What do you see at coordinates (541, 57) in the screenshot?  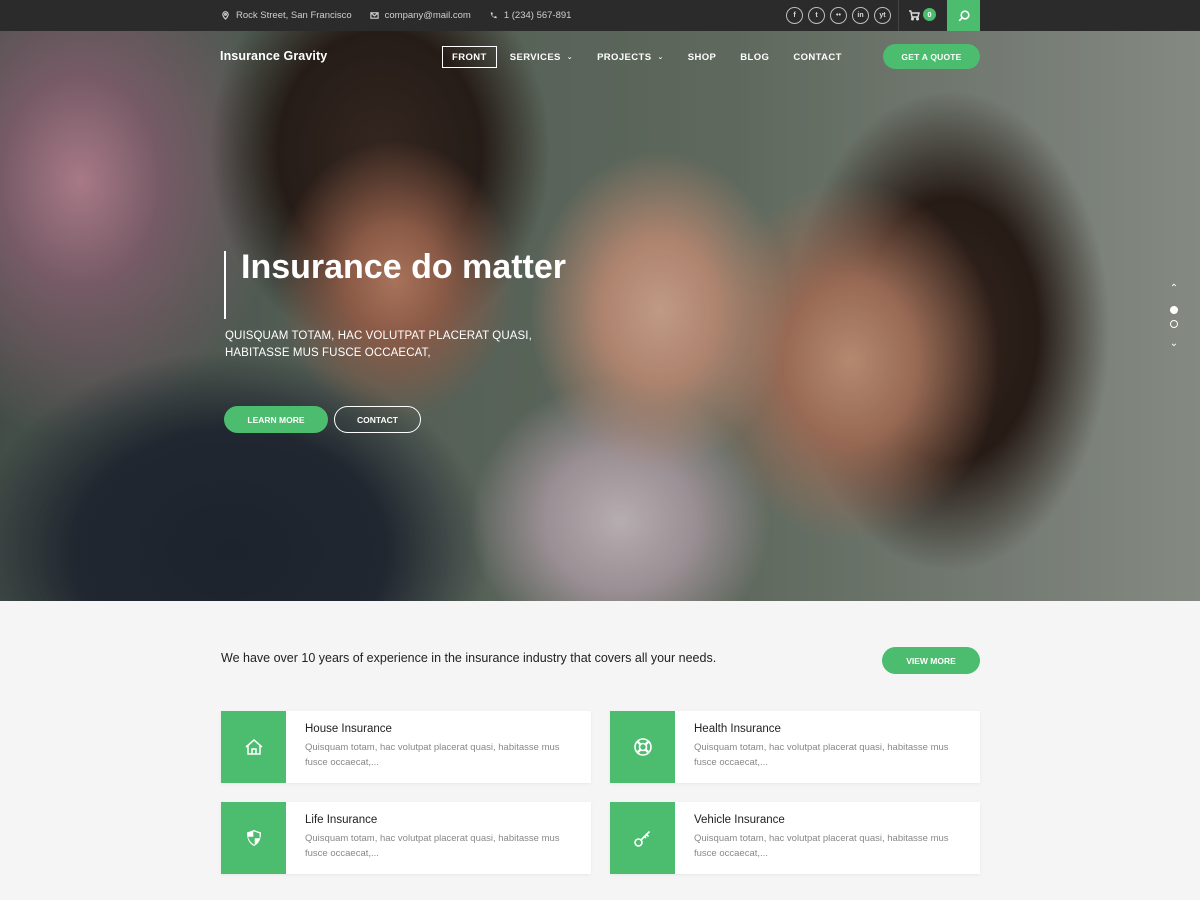 I see `nav-item-services: SERVICES ⌄` at bounding box center [541, 57].